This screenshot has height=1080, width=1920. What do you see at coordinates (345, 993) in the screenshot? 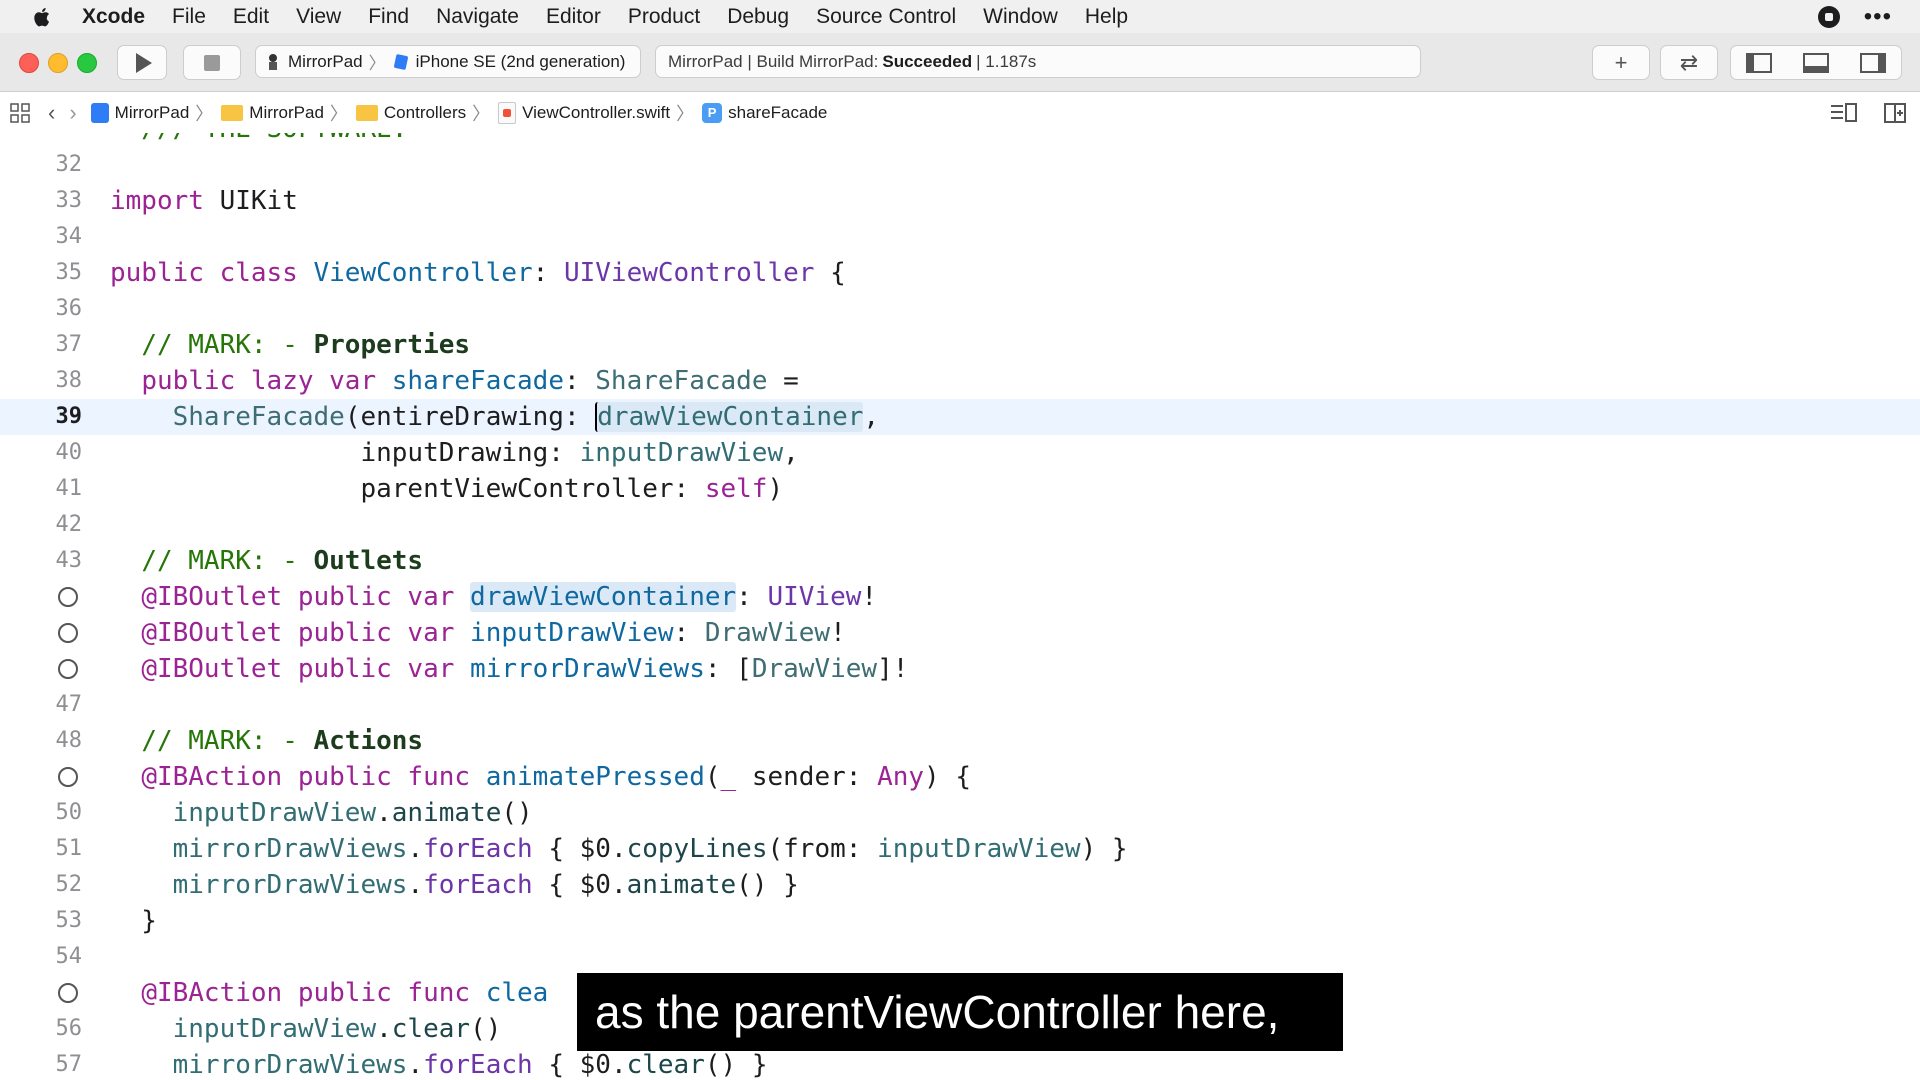
I see `code-text: @IBAction public func clea` at bounding box center [345, 993].